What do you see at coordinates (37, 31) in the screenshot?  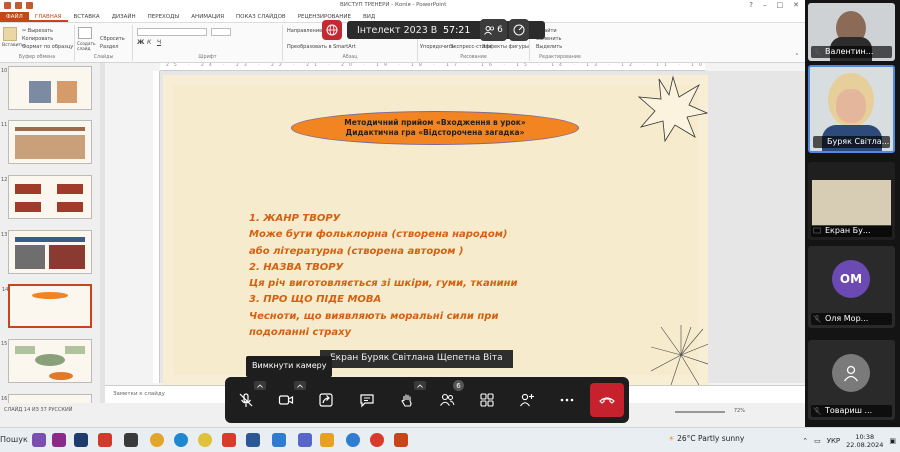 I see `cut-button: ✂ Вырезать` at bounding box center [37, 31].